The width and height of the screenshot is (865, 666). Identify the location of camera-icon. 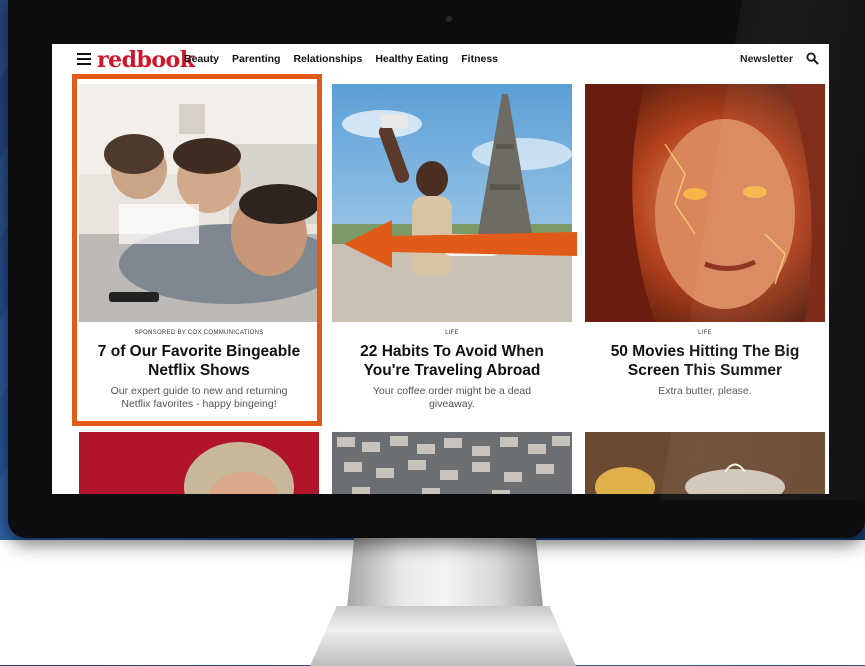
(449, 19).